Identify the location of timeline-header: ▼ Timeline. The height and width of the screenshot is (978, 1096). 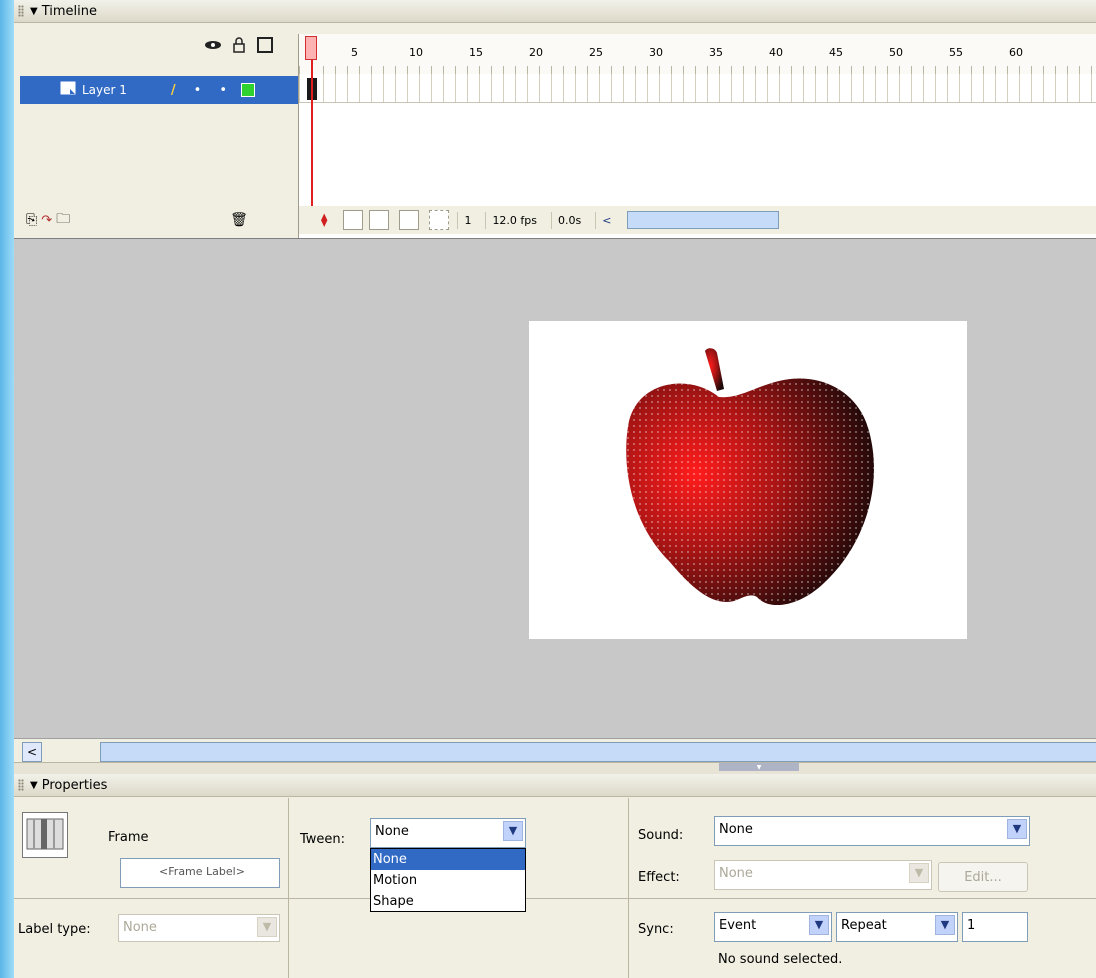
(555, 11).